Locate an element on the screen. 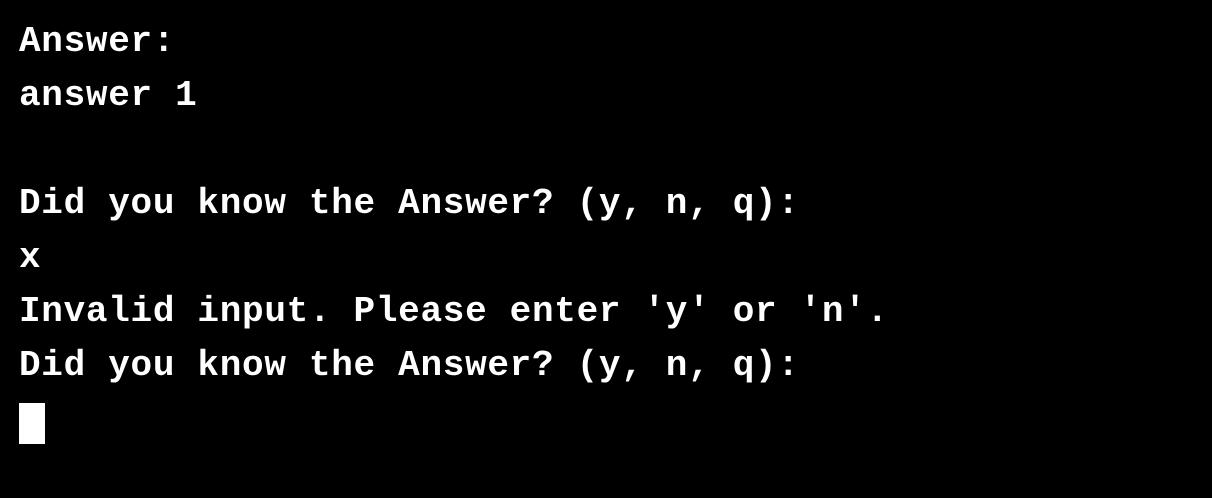 This screenshot has height=498, width=1212. error-message: Invalid input. Please enter 'y' or 'n'. is located at coordinates (454, 311).